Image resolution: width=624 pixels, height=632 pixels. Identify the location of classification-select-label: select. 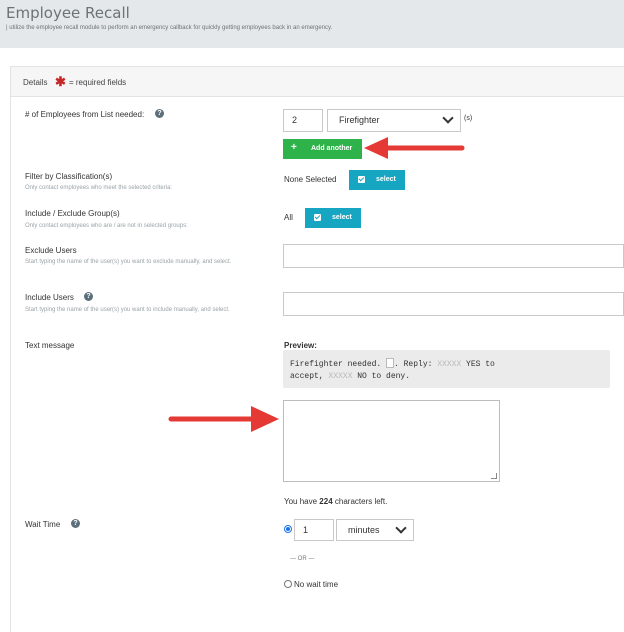
(386, 179).